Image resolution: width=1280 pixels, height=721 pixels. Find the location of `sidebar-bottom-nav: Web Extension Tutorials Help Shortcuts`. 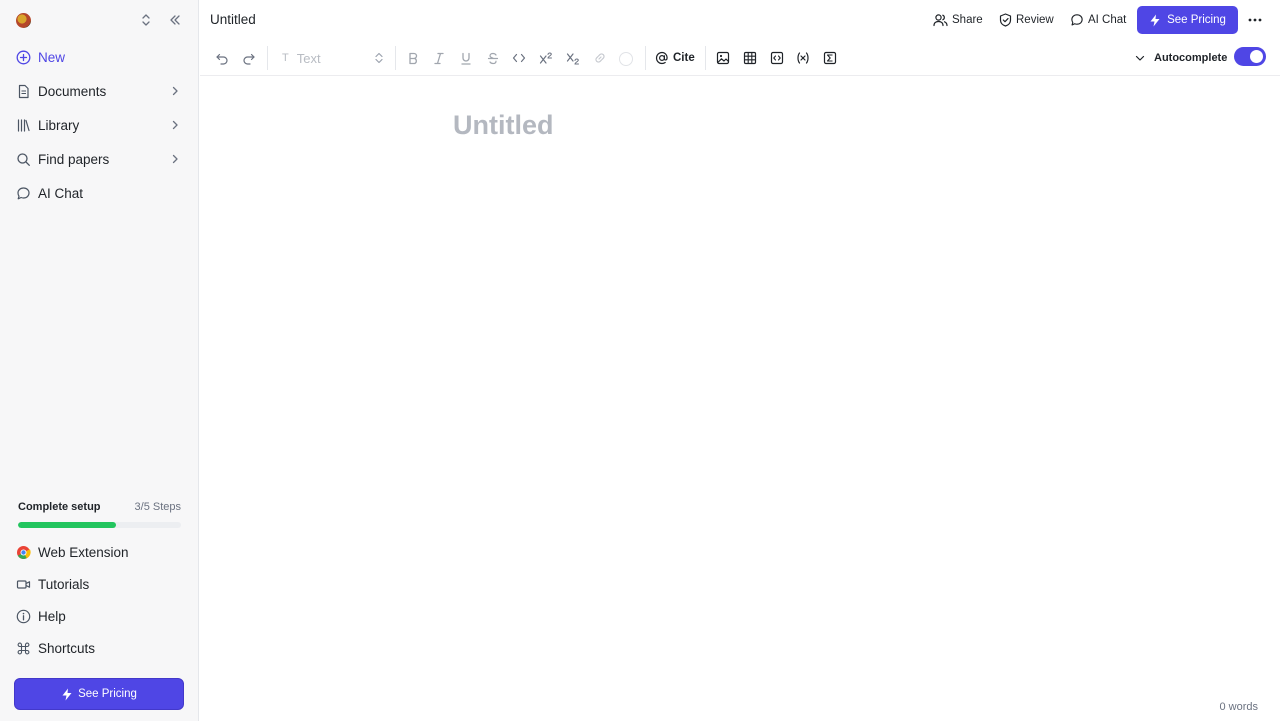

sidebar-bottom-nav: Web Extension Tutorials Help Shortcuts is located at coordinates (99, 600).